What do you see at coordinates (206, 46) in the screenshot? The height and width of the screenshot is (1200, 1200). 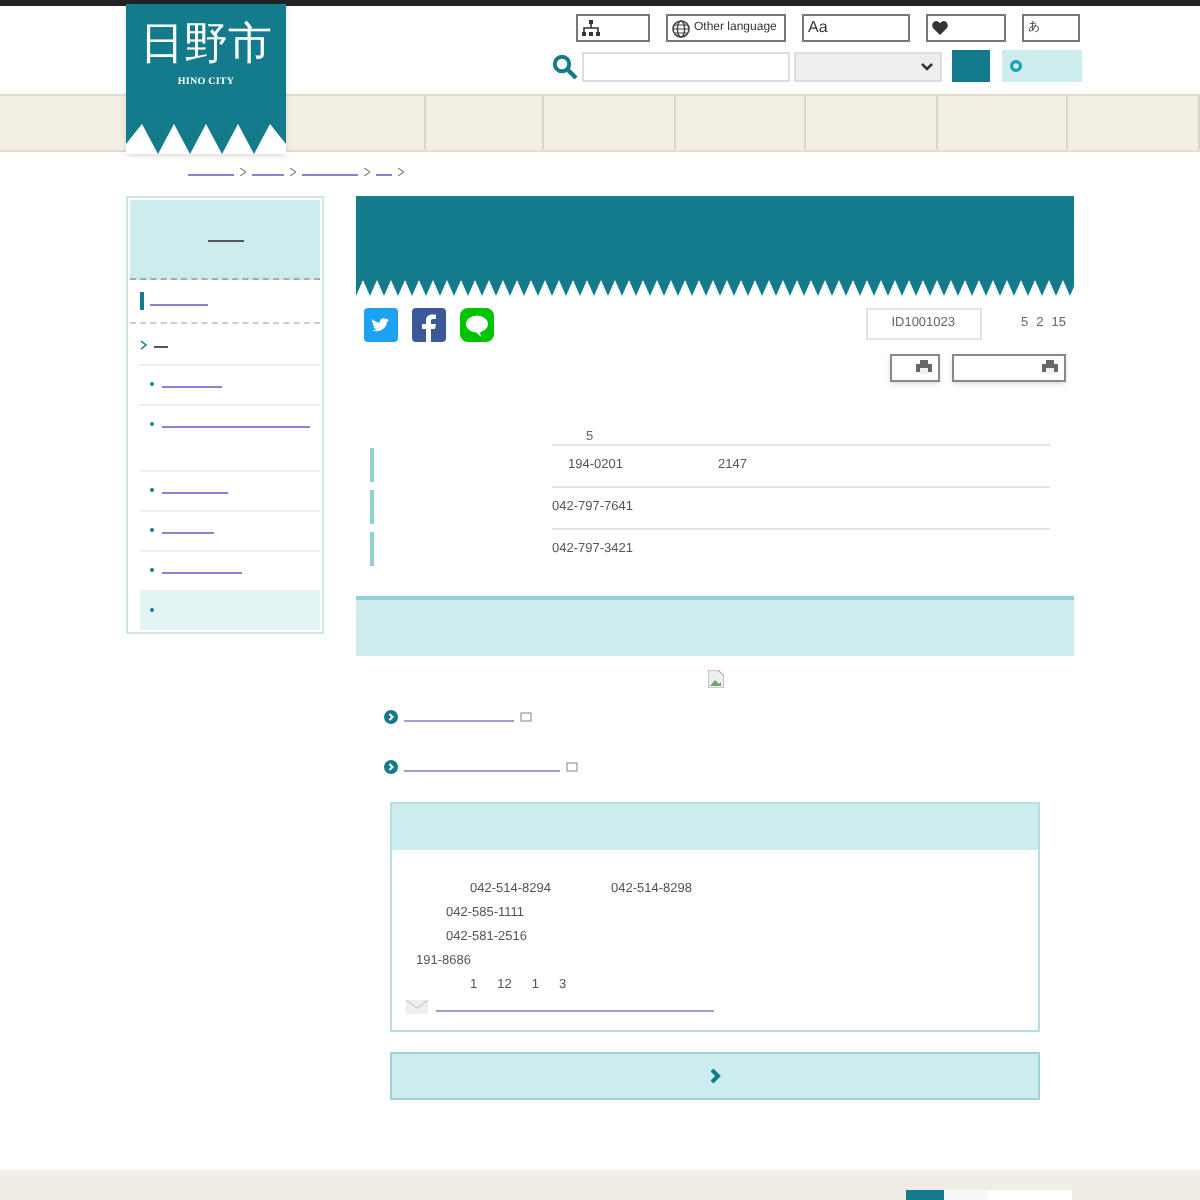 I see `logo-title: 日野市` at bounding box center [206, 46].